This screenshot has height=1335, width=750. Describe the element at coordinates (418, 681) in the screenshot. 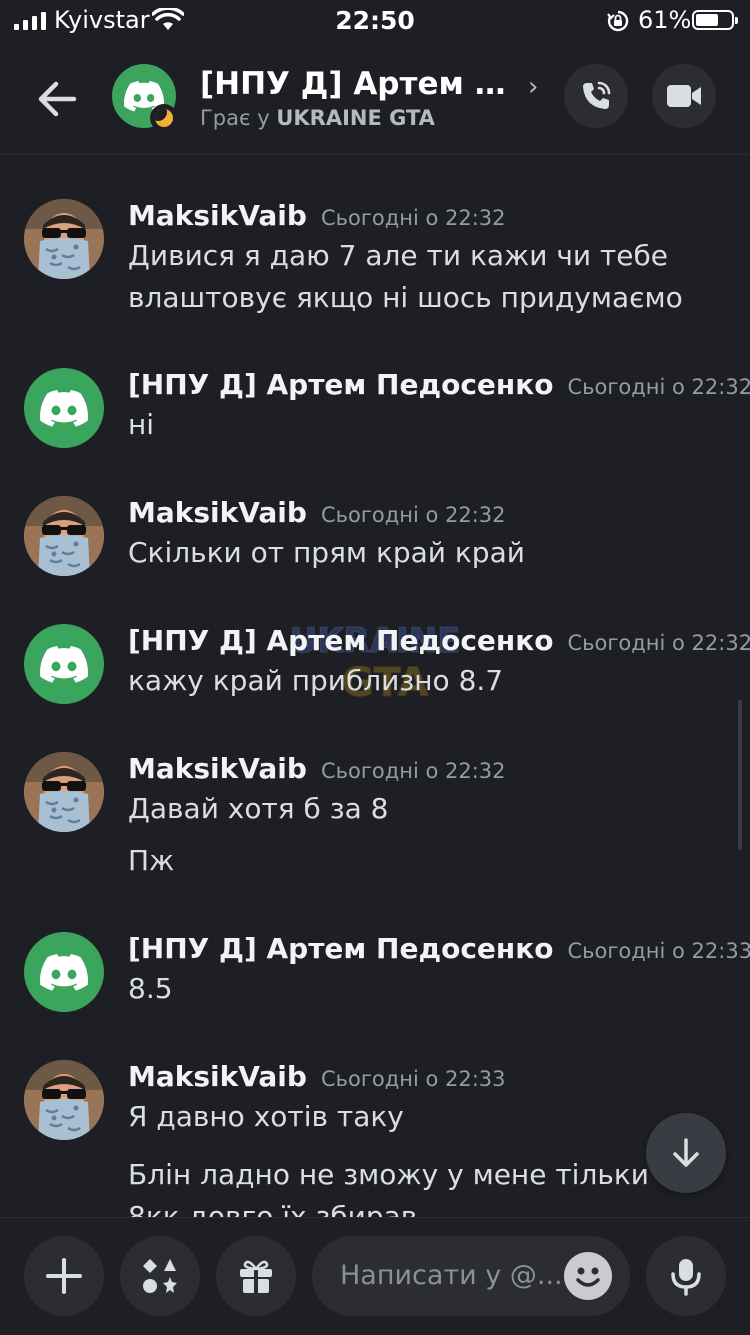

I see `message-text: кажу край приблизно 8.7` at that location.